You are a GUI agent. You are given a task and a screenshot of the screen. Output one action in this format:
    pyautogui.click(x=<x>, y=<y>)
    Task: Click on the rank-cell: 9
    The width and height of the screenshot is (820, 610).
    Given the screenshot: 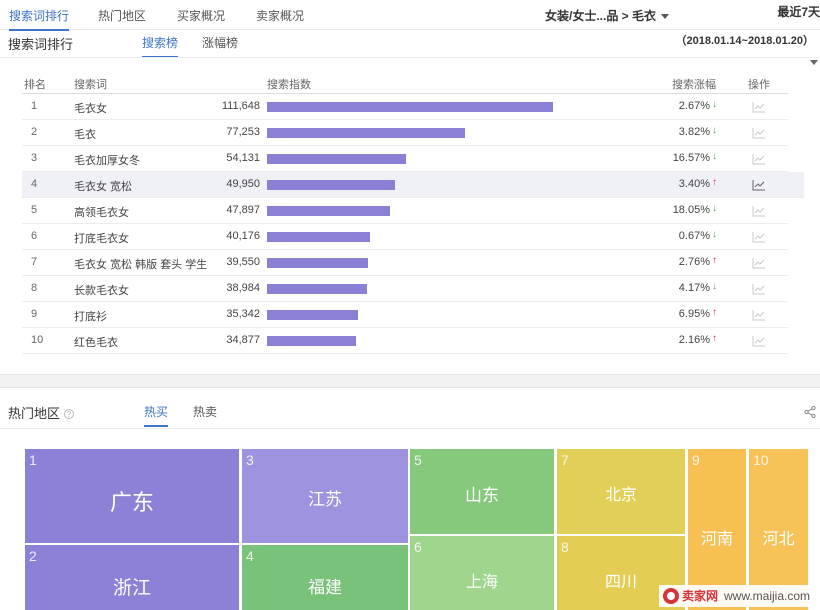 What is the action you would take?
    pyautogui.click(x=34, y=314)
    